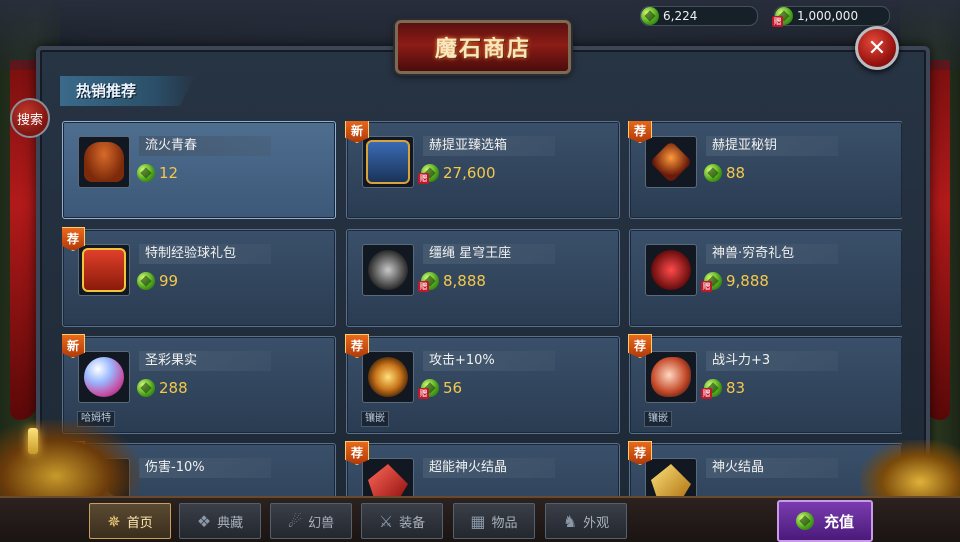  Describe the element at coordinates (205, 468) in the screenshot. I see `item-name: 伤害-10%` at that location.